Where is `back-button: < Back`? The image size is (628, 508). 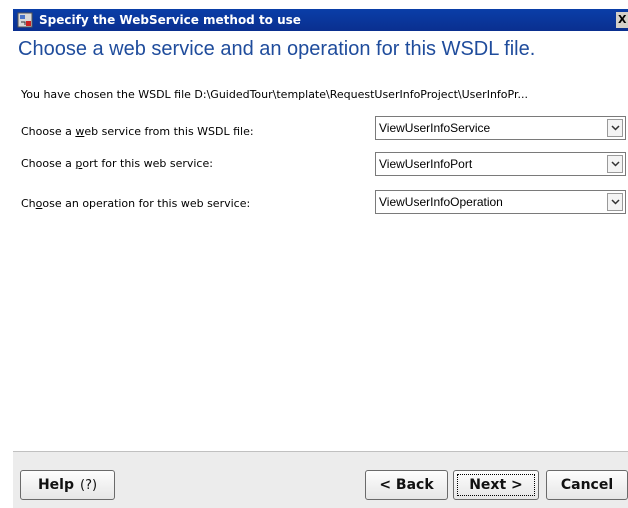 back-button: < Back is located at coordinates (406, 485).